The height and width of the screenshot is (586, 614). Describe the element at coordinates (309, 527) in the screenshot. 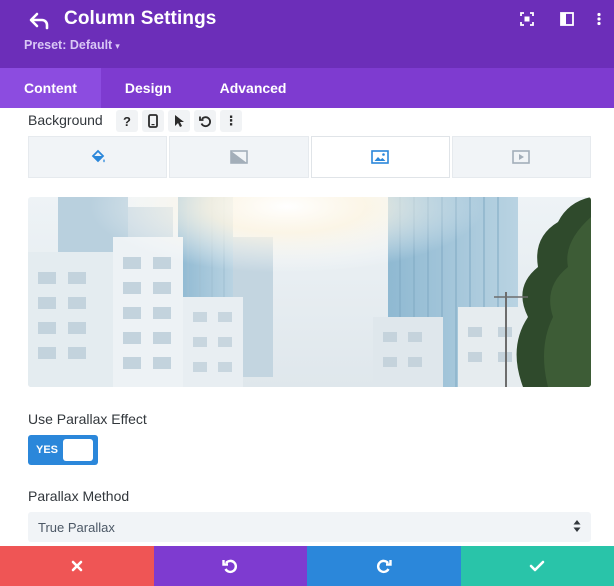

I see `parallax-method-select: True Parallax` at that location.